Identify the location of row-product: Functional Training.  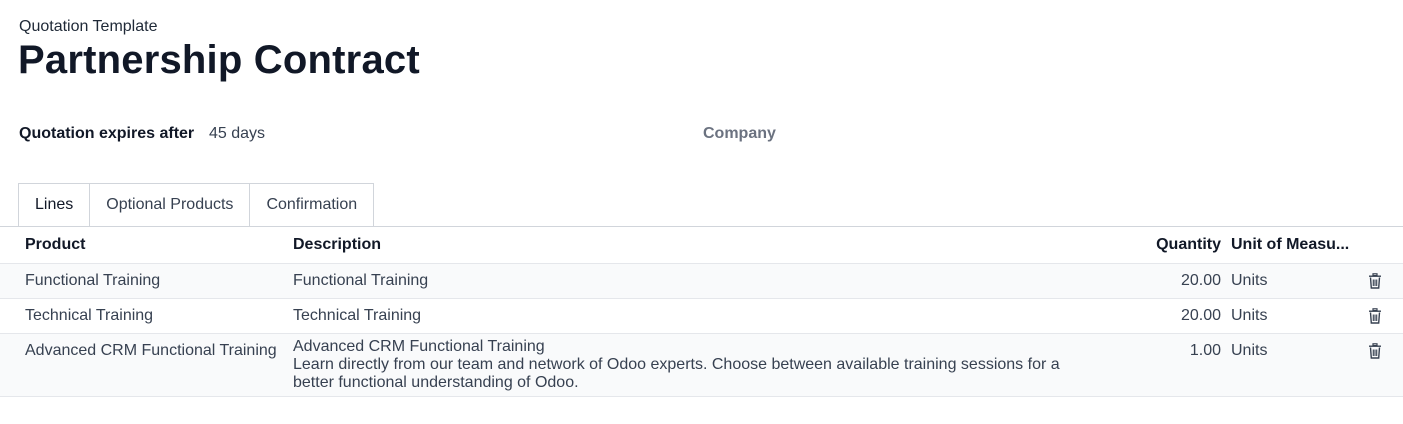
(143, 281).